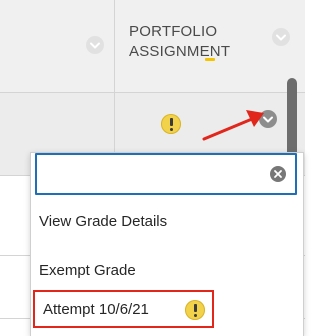 The image size is (320, 336). Describe the element at coordinates (103, 222) in the screenshot. I see `menu-item-view-grade-details: View Grade Details` at that location.